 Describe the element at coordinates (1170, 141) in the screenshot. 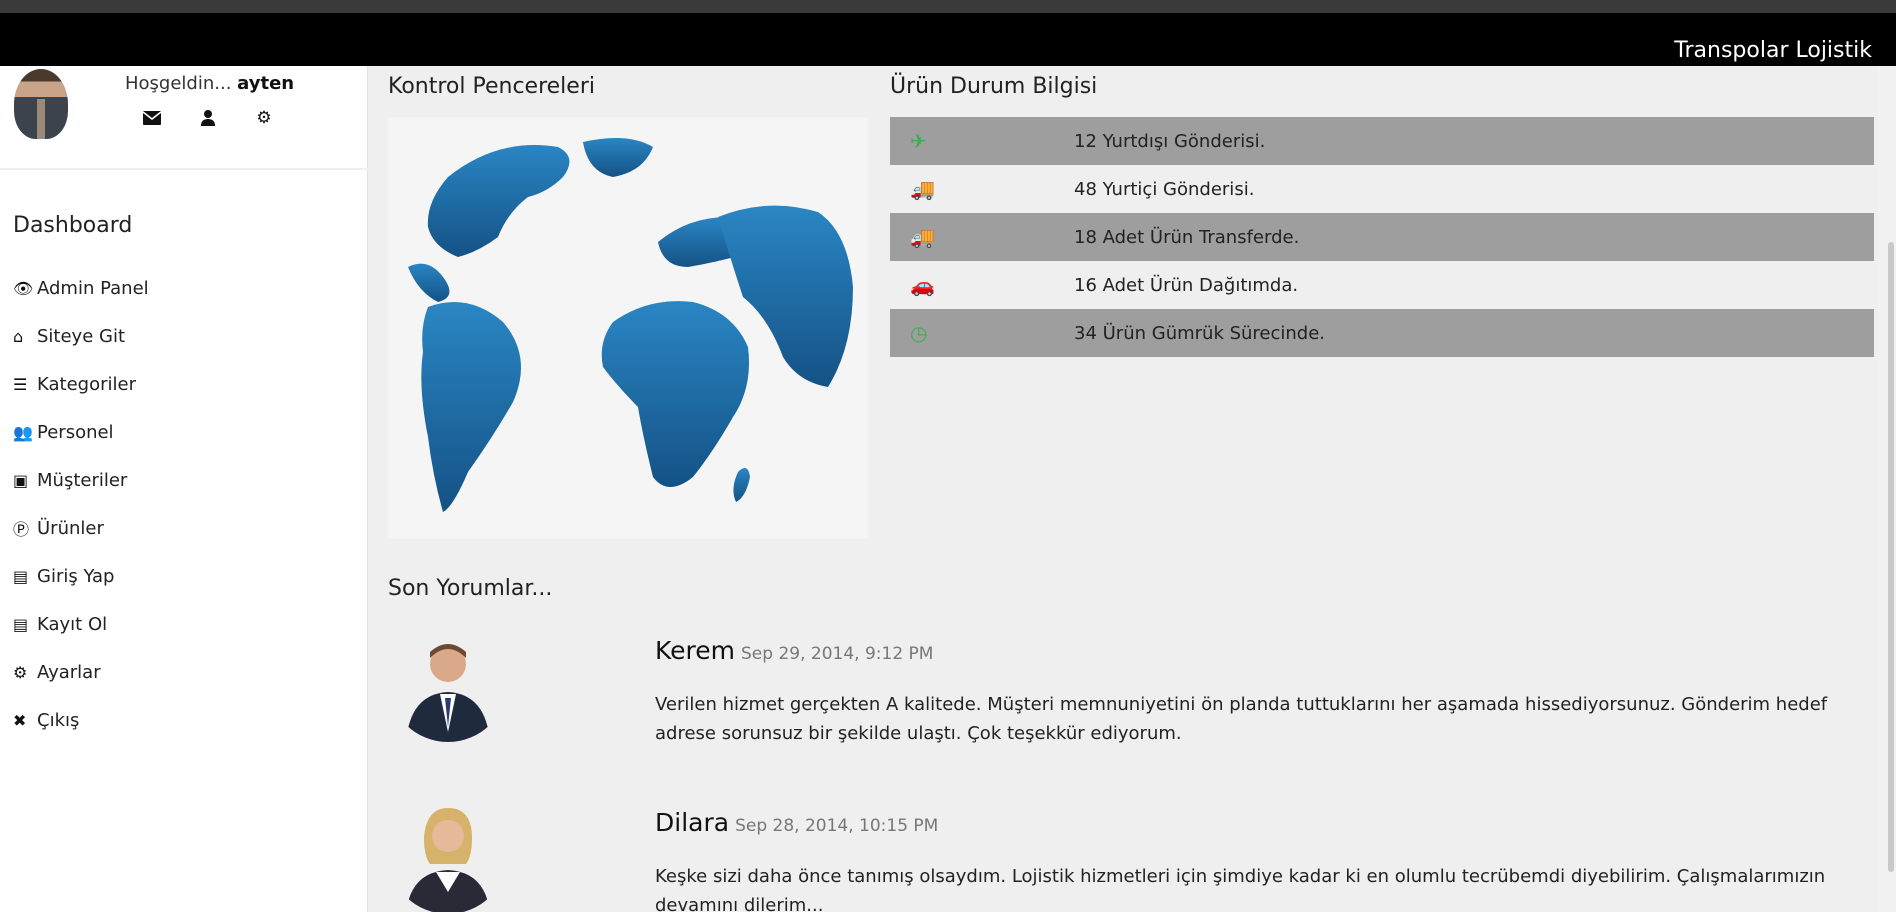

I see `status-text: 12 Yurtdışı Gönderisi.` at that location.